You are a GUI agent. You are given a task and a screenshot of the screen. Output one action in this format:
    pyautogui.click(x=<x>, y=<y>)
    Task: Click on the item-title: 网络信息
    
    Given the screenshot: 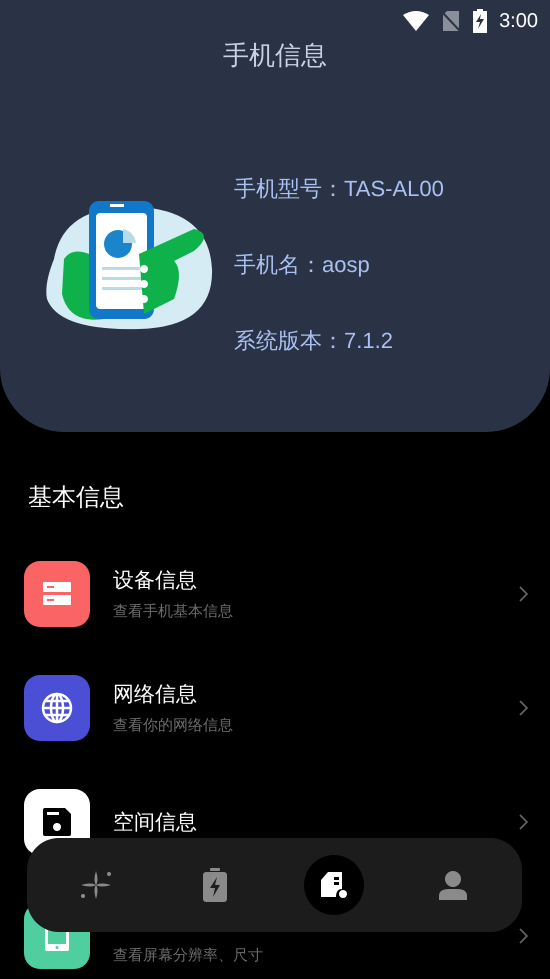 What is the action you would take?
    pyautogui.click(x=316, y=694)
    